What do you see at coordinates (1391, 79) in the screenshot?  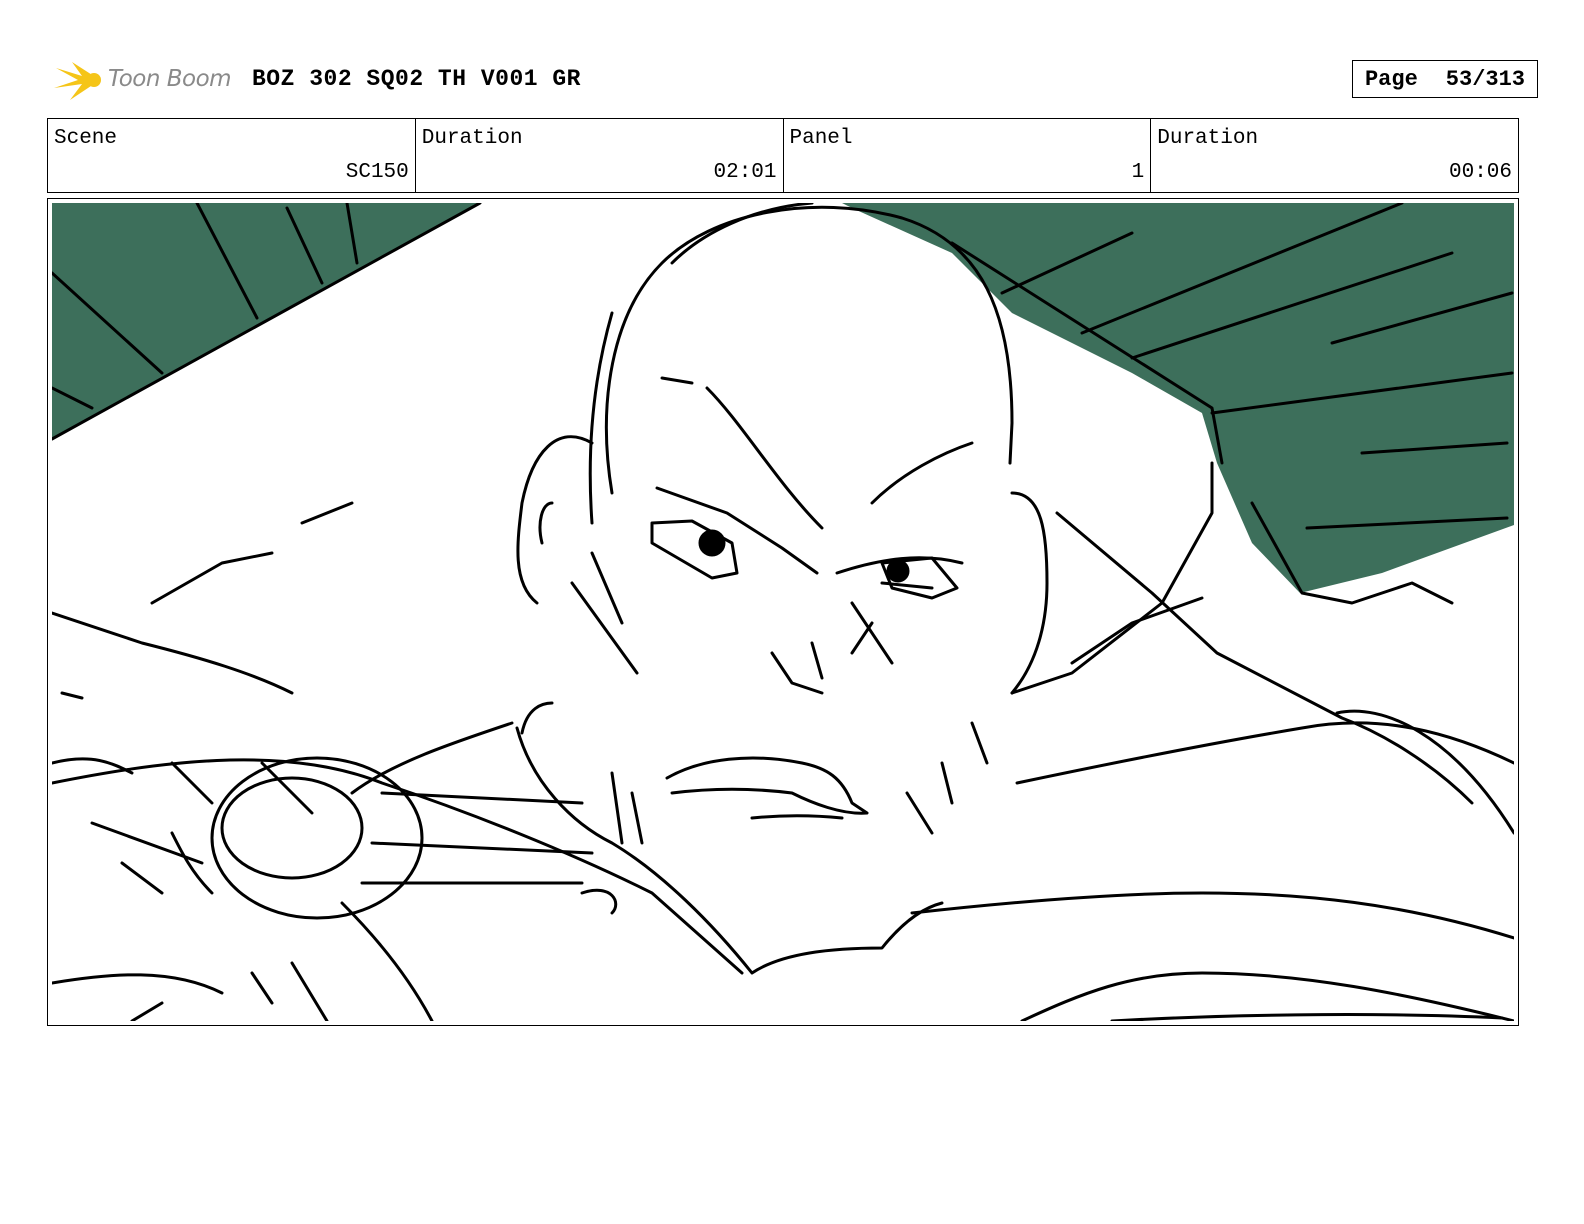 I see `page-label: Page` at bounding box center [1391, 79].